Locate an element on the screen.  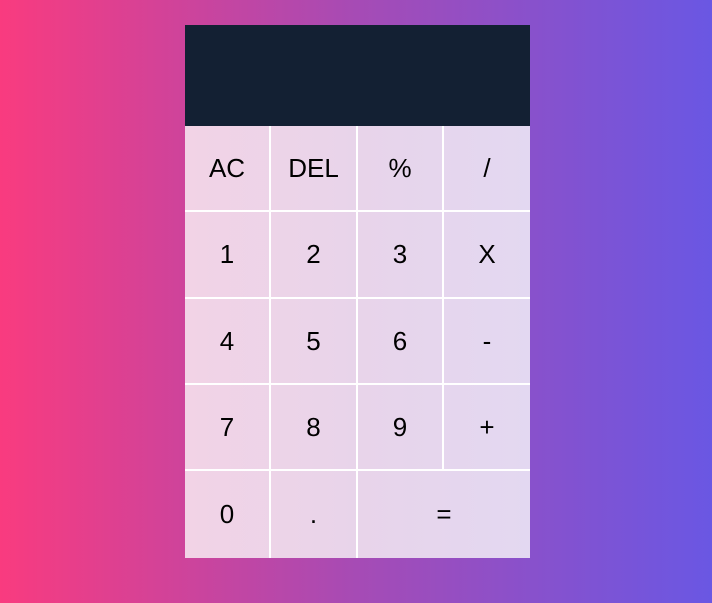
clear-button: AC is located at coordinates (228, 169).